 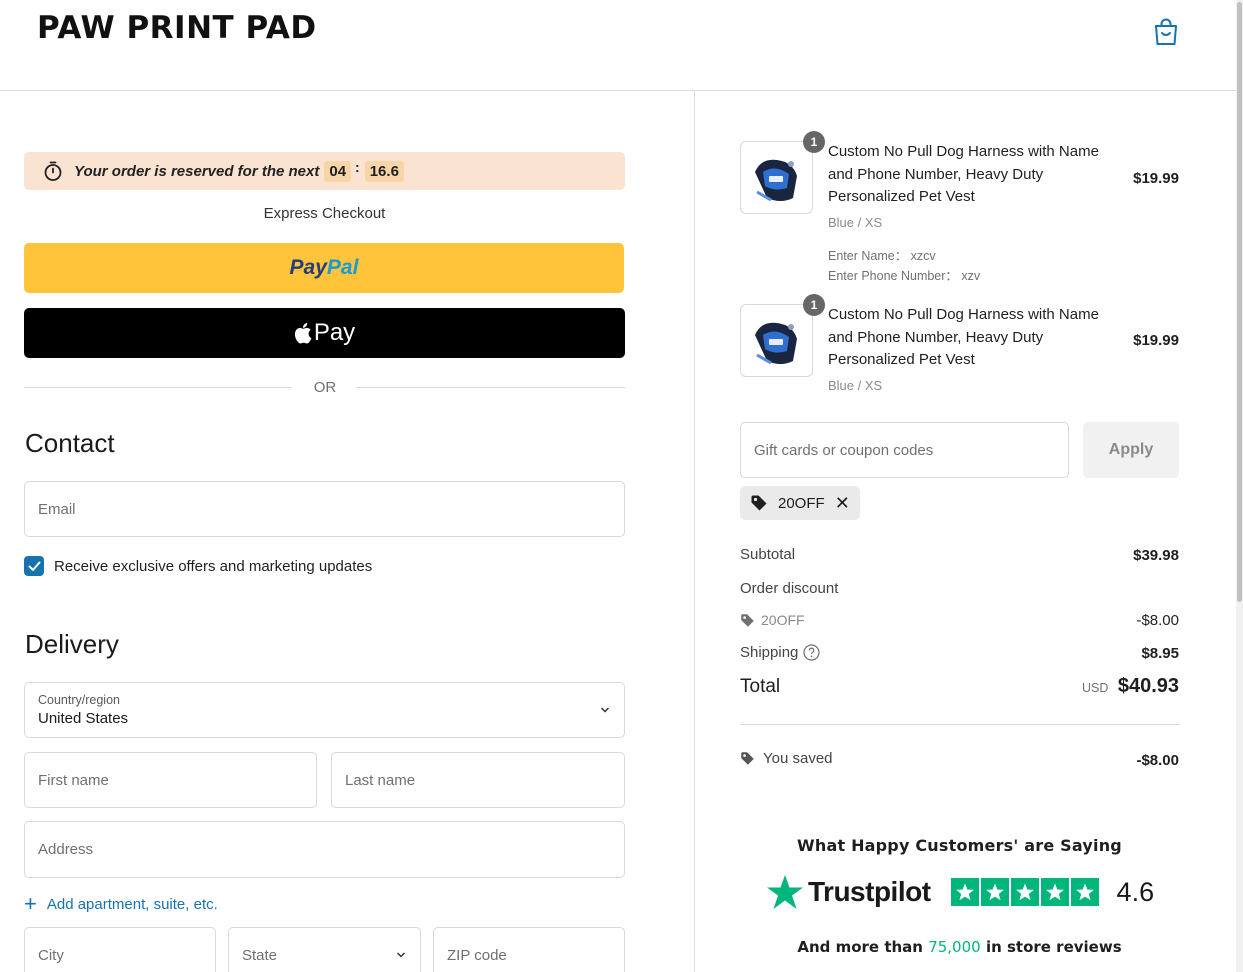 I want to click on city-field: City, so click(x=120, y=949).